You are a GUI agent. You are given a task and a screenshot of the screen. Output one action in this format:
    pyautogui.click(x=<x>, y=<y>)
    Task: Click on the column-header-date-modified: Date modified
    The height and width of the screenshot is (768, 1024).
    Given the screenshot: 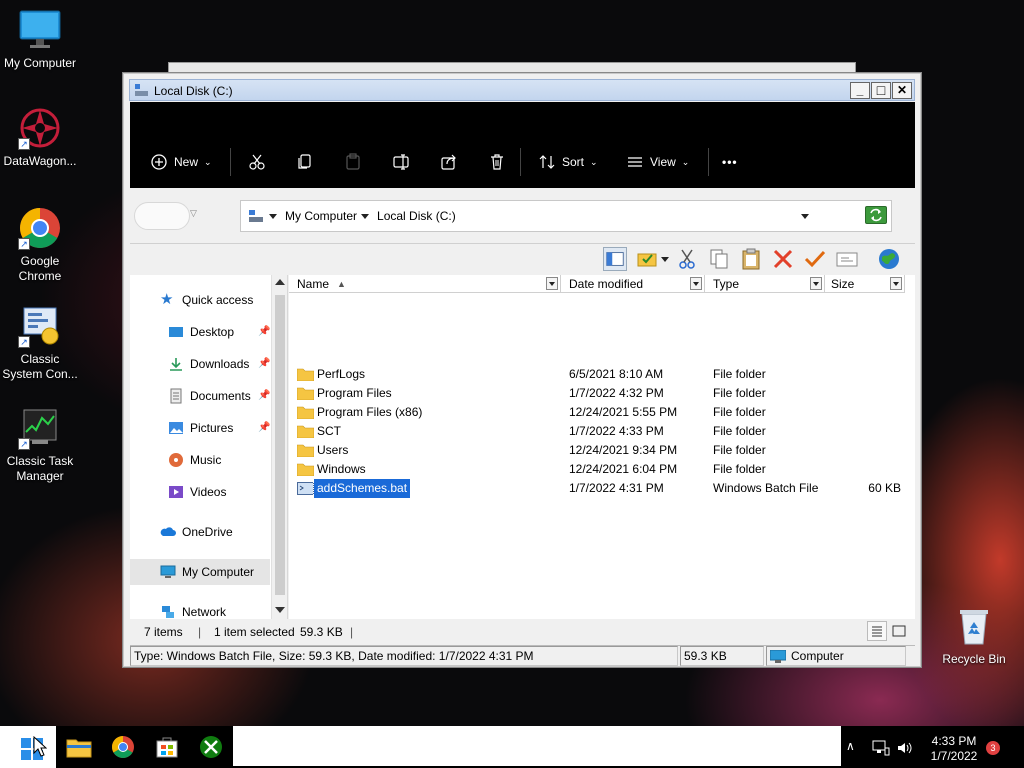 What is the action you would take?
    pyautogui.click(x=633, y=284)
    